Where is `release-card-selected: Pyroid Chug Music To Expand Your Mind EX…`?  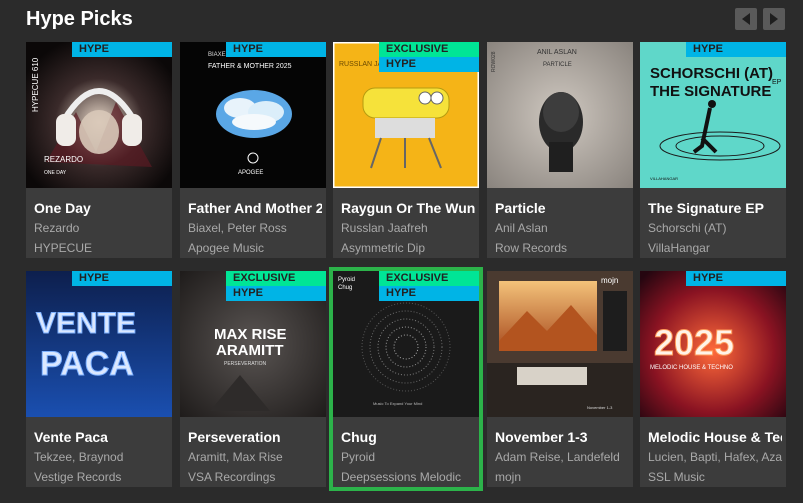
release-card-selected: Pyroid Chug Music To Expand Your Mind EX… is located at coordinates (406, 379).